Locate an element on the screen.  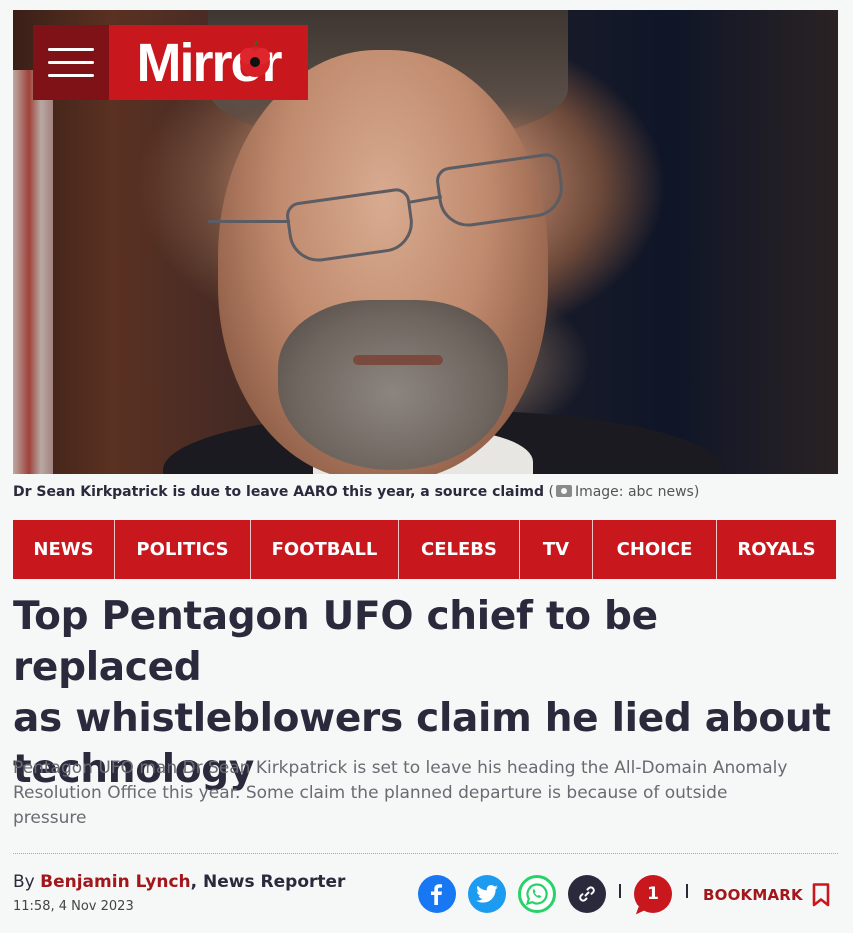
facebook-icon is located at coordinates (436, 894).